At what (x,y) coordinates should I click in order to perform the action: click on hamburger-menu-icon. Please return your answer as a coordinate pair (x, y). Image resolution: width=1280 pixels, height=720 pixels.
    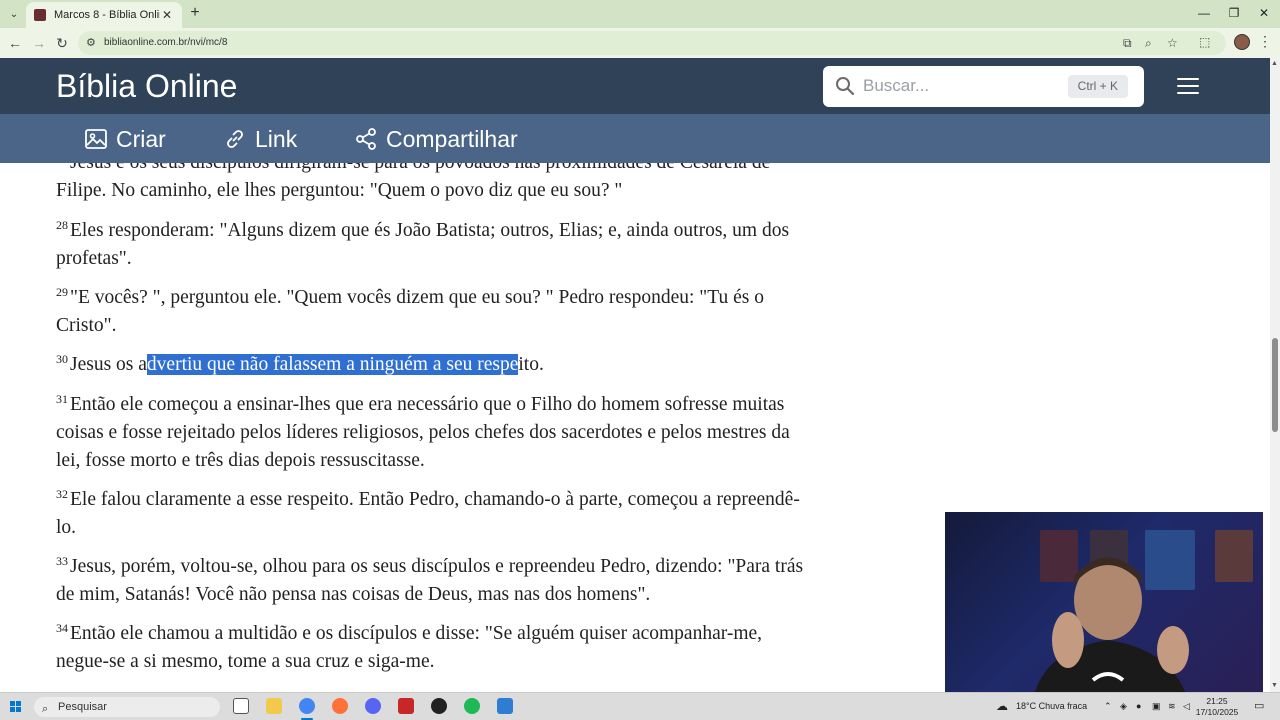
    Looking at the image, I should click on (1188, 87).